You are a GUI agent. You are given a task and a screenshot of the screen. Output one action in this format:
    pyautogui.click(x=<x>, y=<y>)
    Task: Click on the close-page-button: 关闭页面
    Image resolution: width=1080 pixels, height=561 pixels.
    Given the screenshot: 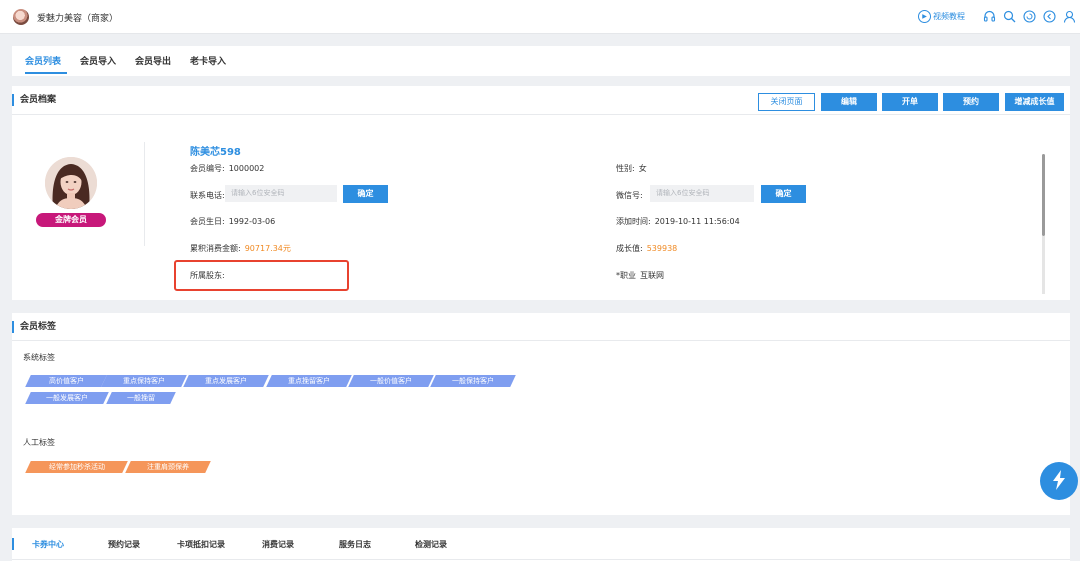 What is the action you would take?
    pyautogui.click(x=786, y=102)
    